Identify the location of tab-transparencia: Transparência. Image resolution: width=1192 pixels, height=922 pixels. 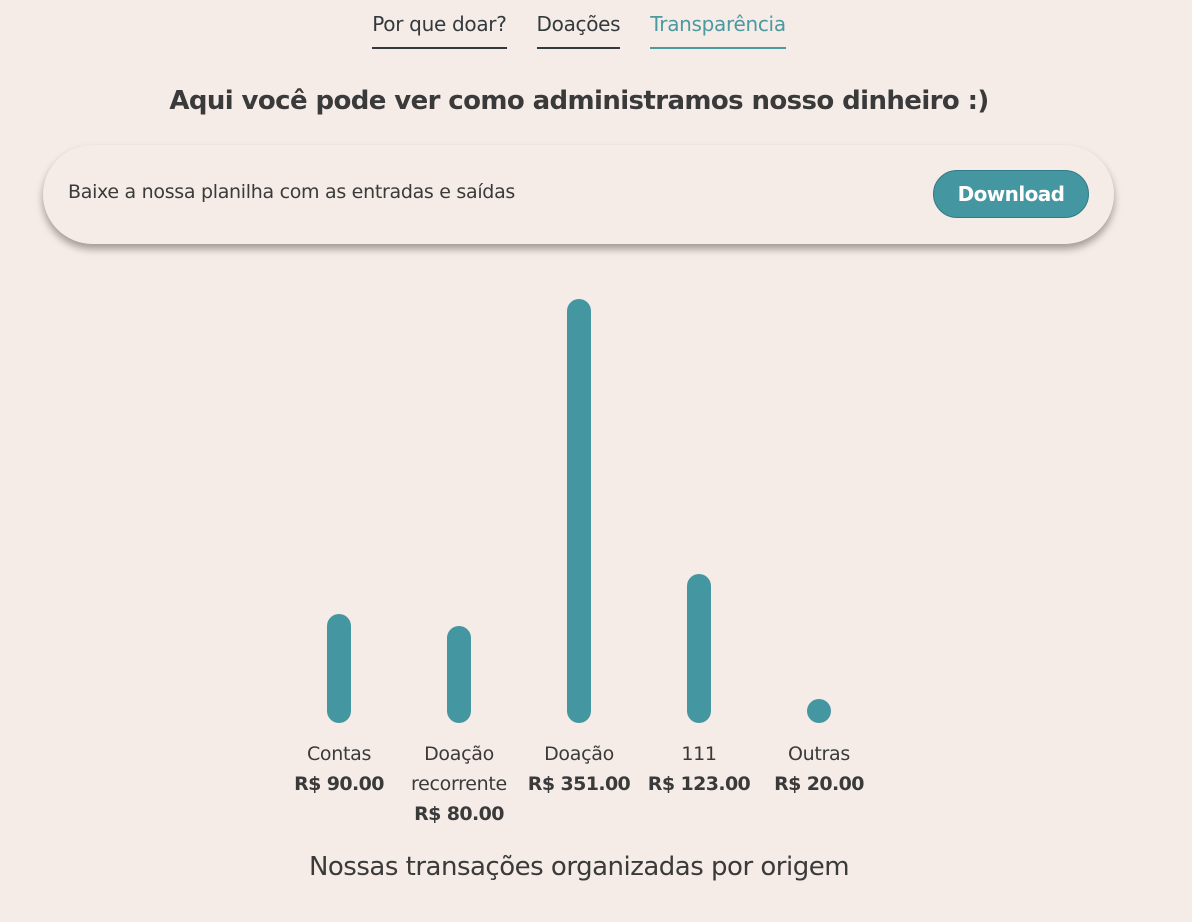
(718, 29).